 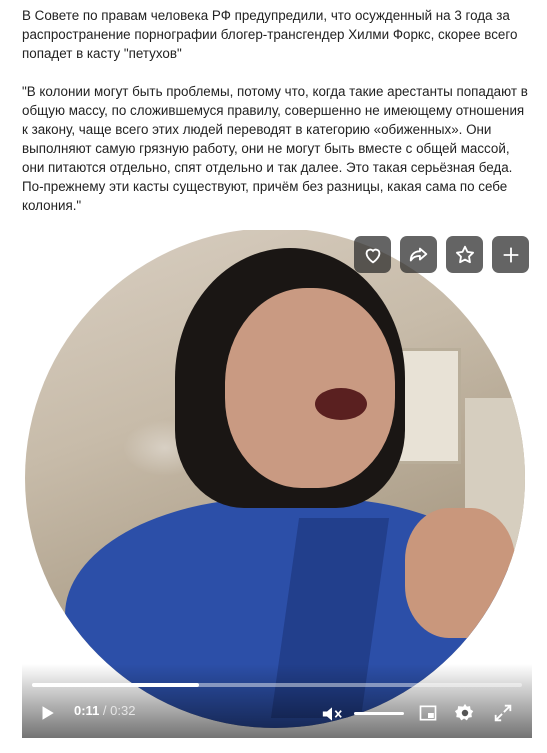 I want to click on gear-icon, so click(x=465, y=713).